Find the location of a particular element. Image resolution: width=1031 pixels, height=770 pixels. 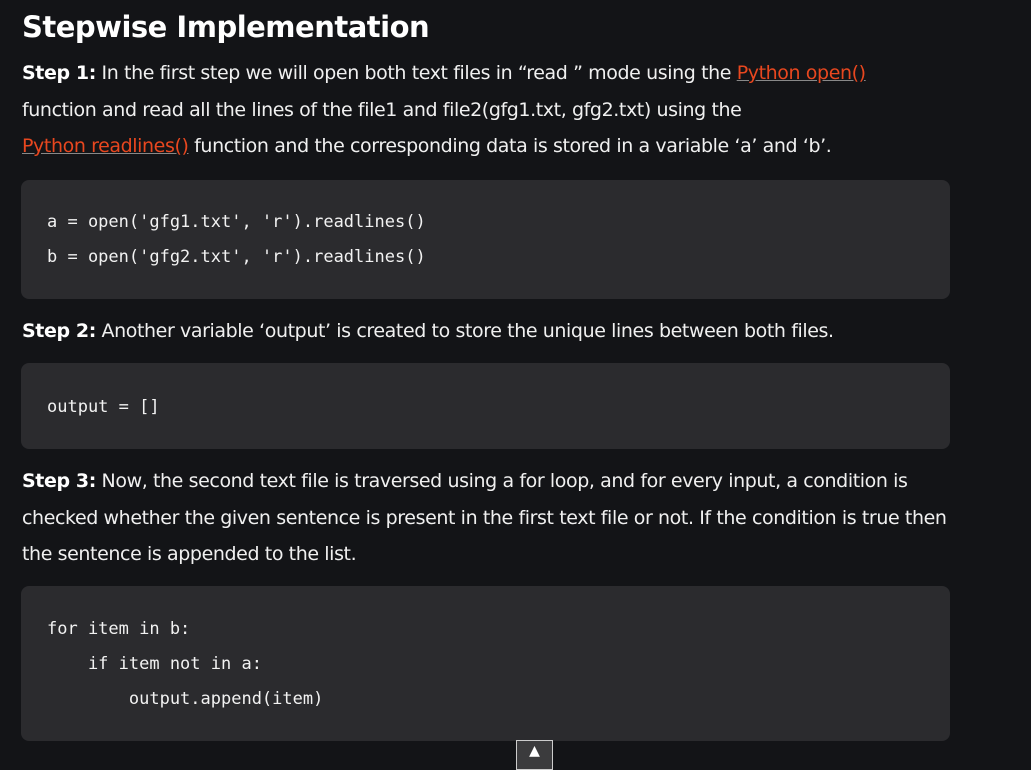

python-readlines-link: Python readlines() is located at coordinates (105, 146).